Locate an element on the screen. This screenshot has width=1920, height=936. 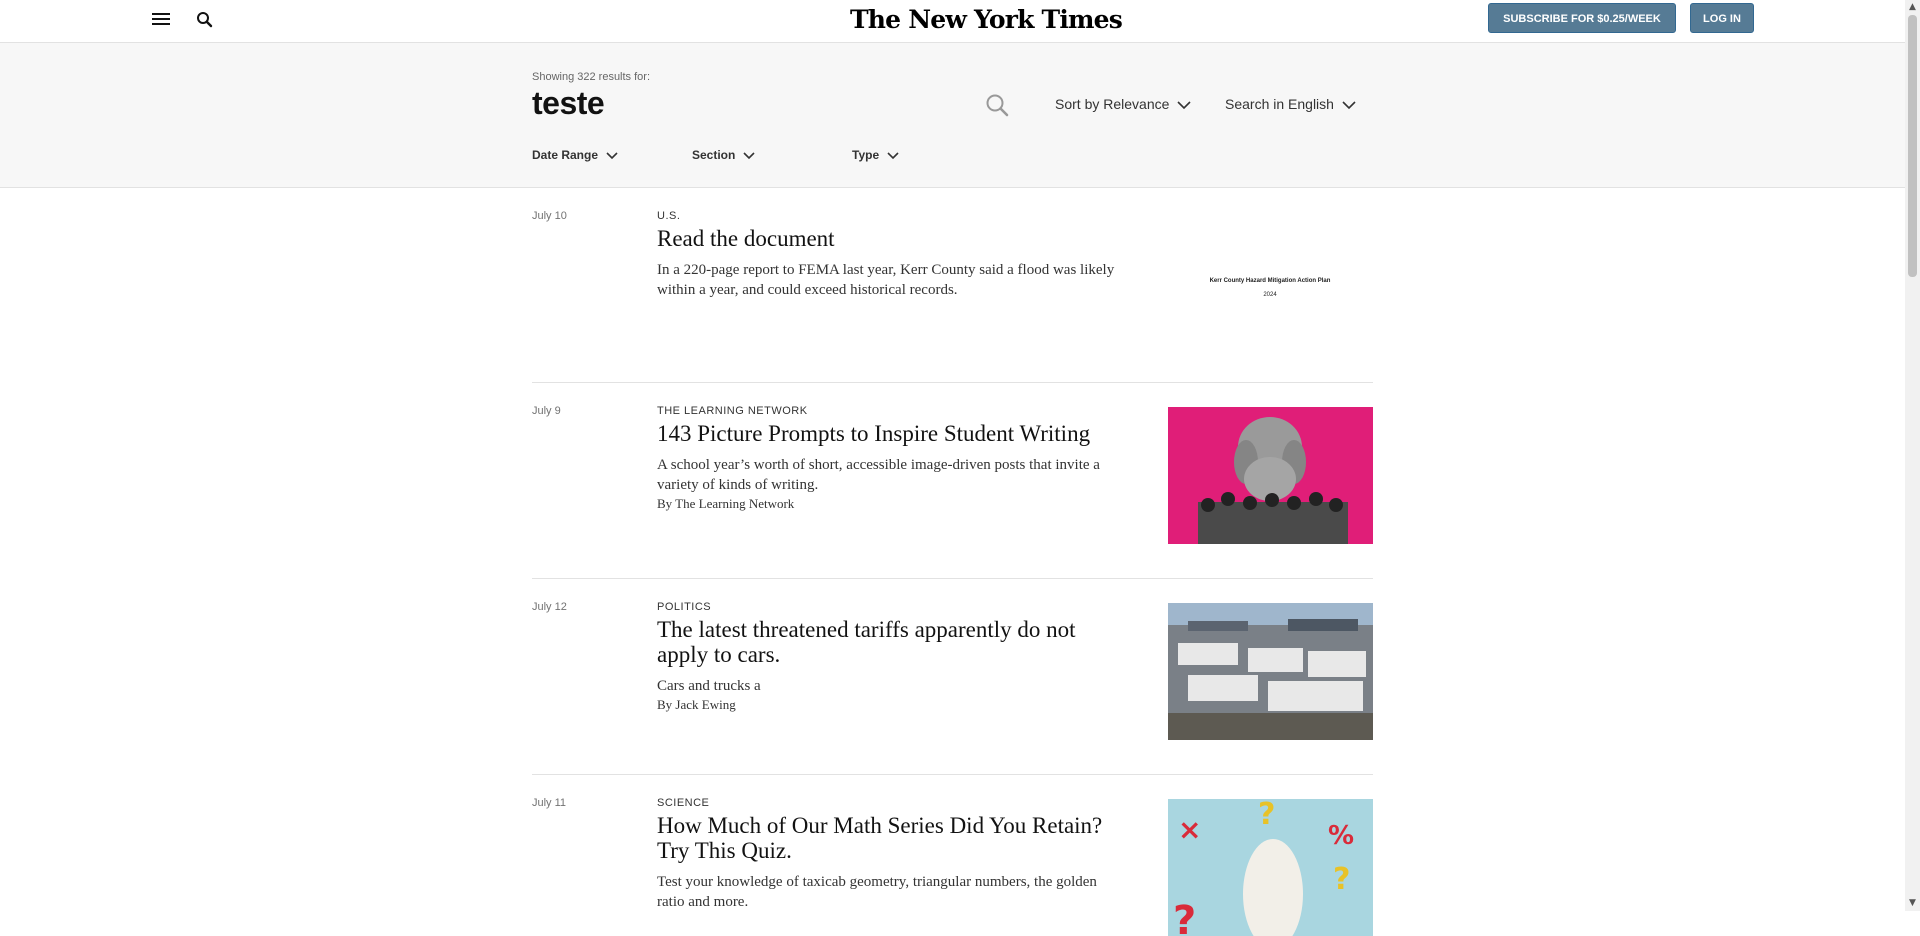
sort-dropdown: Sort by Relevance is located at coordinates (1123, 104).